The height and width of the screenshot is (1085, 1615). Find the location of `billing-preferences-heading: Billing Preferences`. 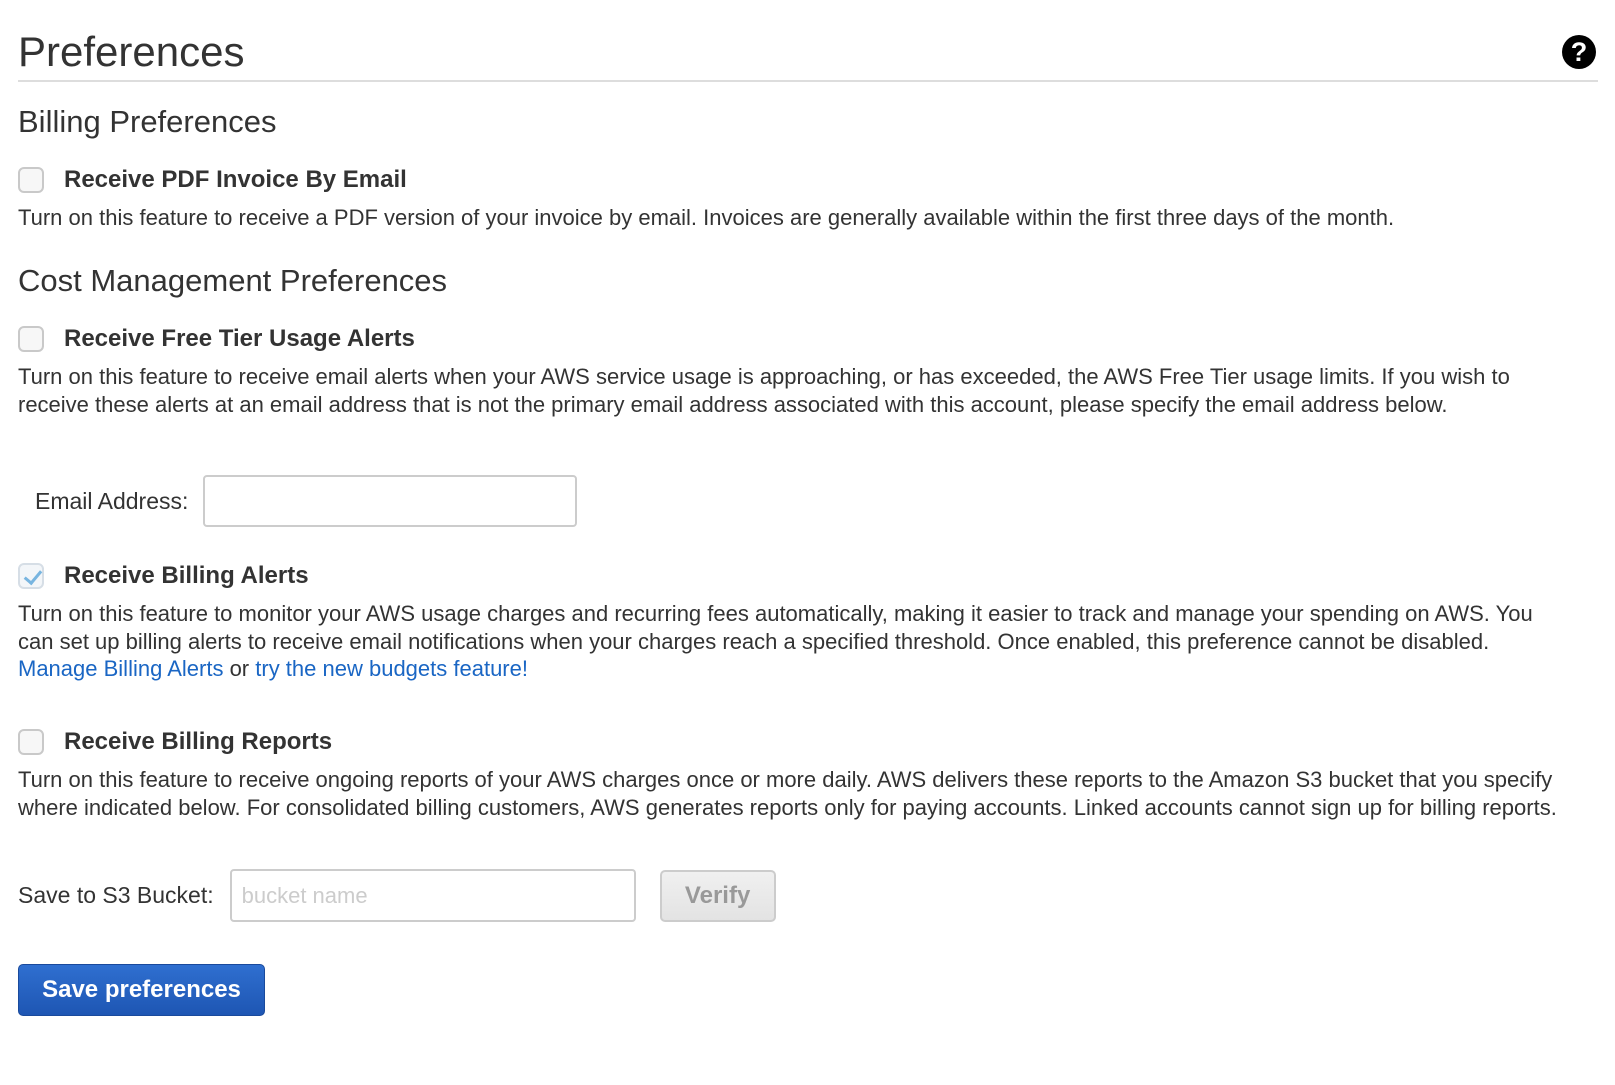

billing-preferences-heading: Billing Preferences is located at coordinates (147, 121).